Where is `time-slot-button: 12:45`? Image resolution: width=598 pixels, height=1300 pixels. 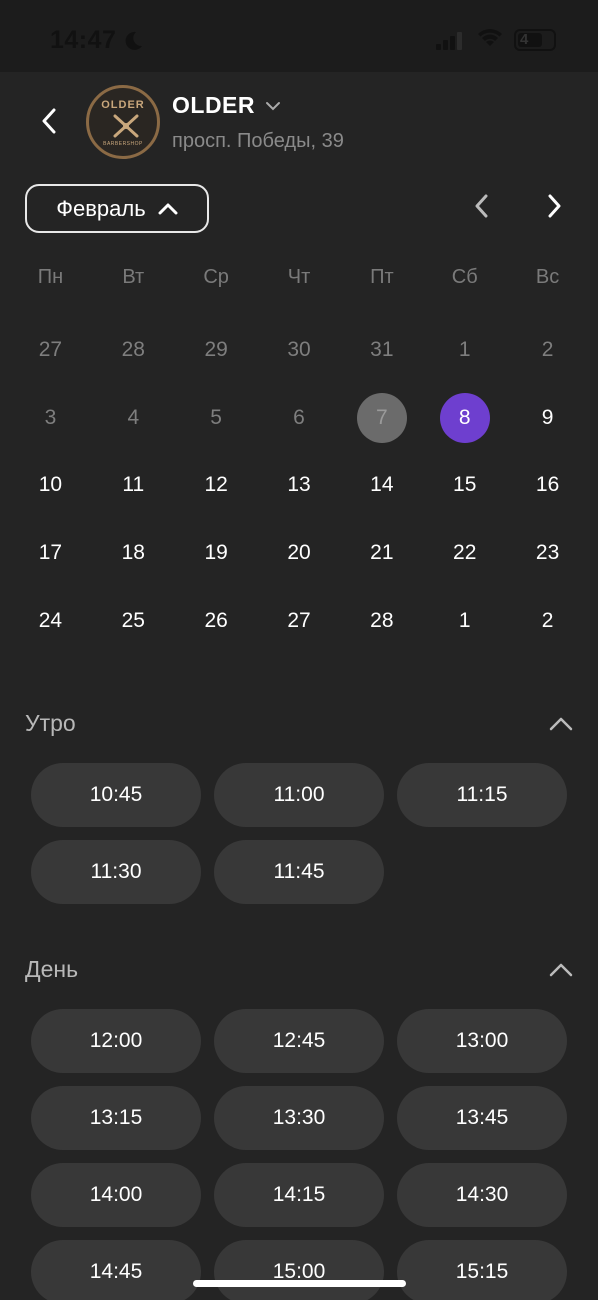
time-slot-button: 12:45 is located at coordinates (299, 1041).